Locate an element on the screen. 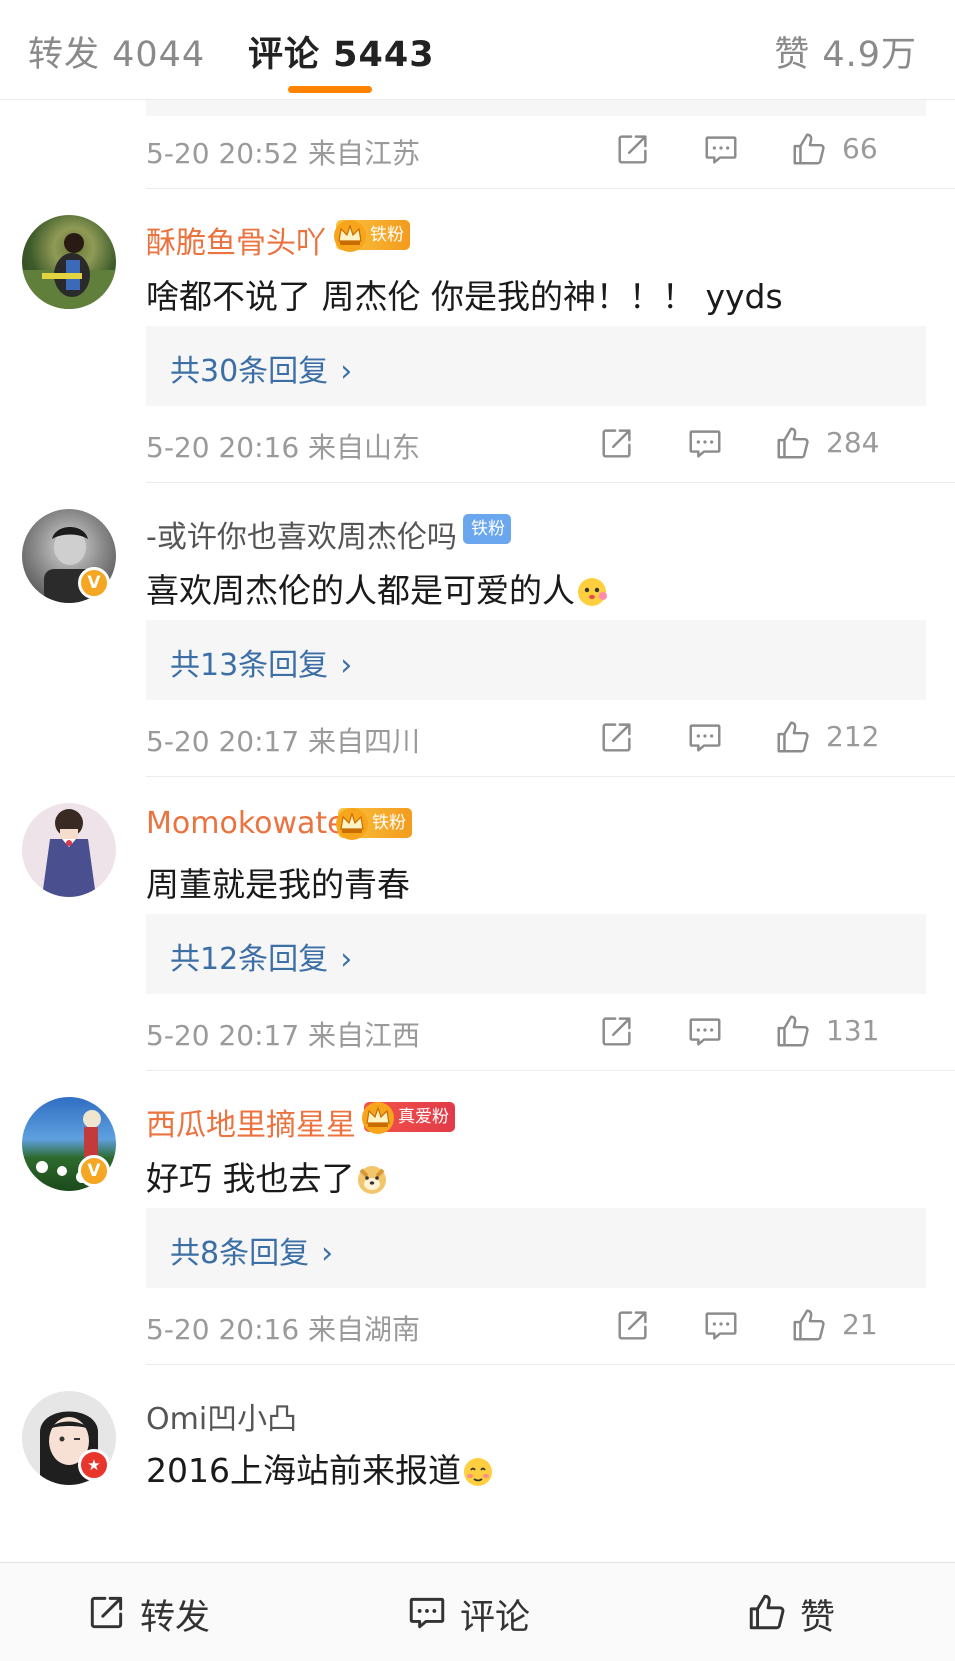  like-count: 284 is located at coordinates (853, 442).